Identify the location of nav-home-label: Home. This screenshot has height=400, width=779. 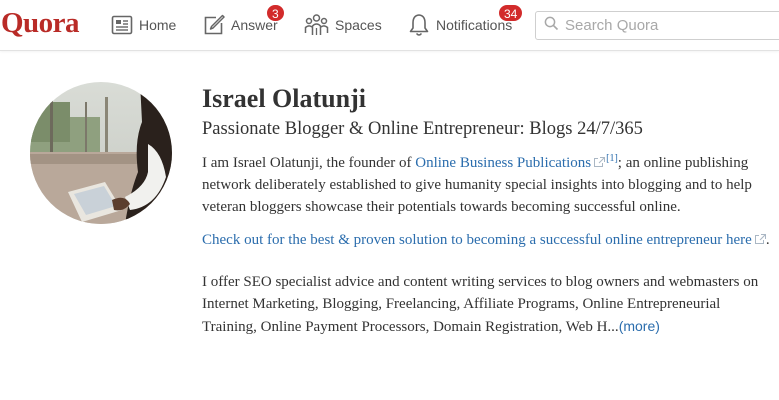
(158, 25).